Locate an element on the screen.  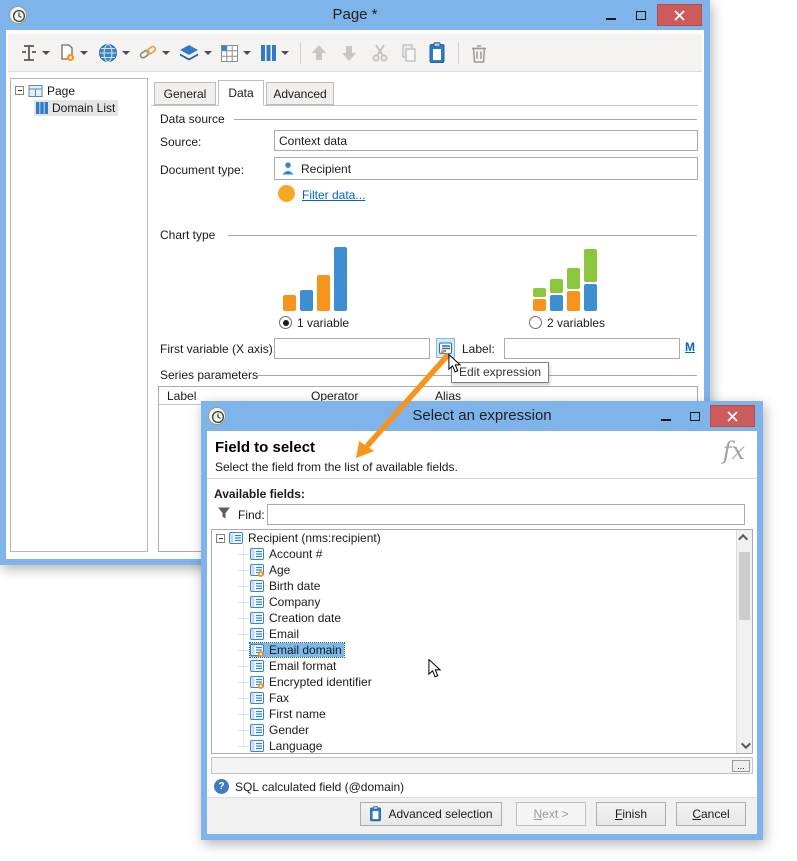
globe-icon is located at coordinates (108, 53).